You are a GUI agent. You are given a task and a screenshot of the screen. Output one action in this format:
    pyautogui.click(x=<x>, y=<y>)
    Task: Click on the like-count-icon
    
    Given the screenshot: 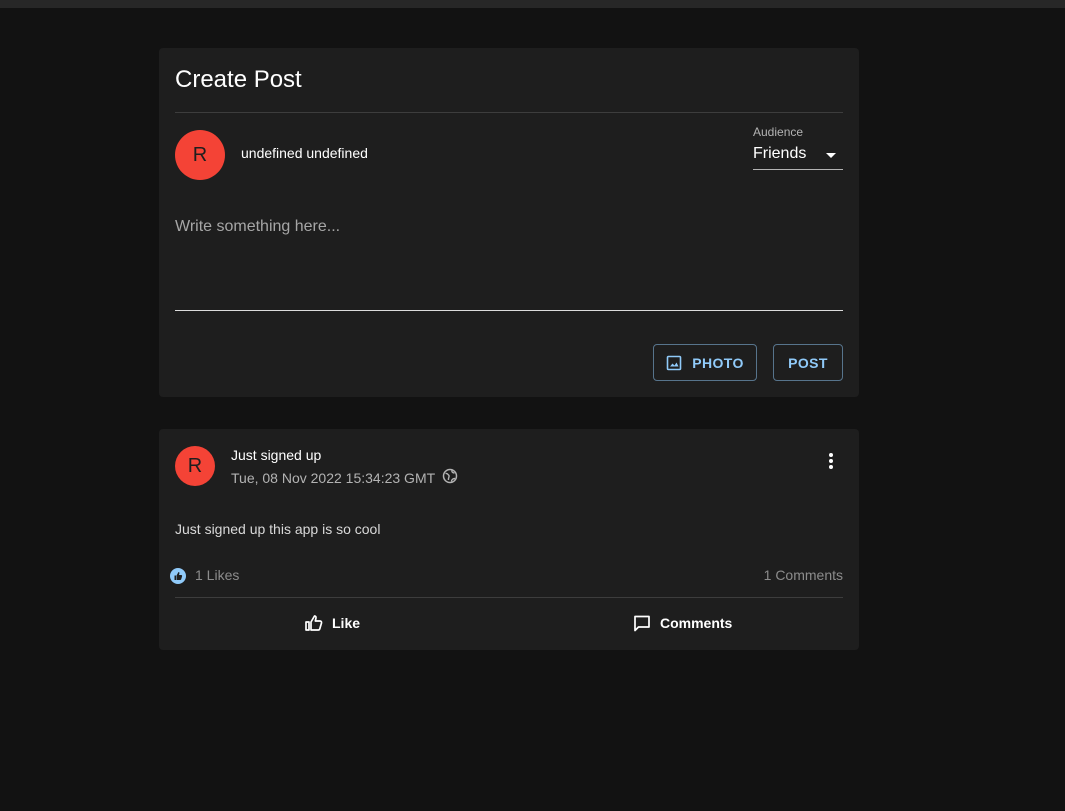 What is the action you would take?
    pyautogui.click(x=178, y=576)
    